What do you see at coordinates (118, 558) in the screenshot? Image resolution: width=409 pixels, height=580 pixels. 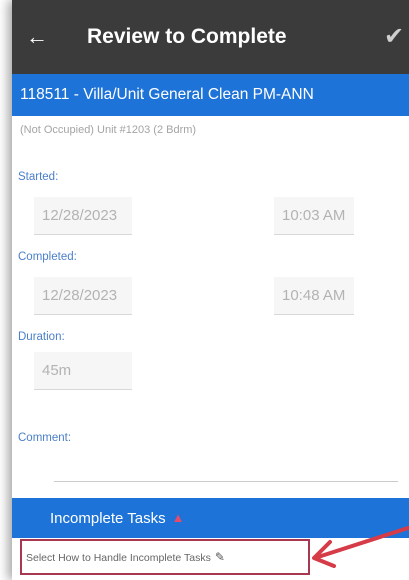 I see `handle-incomplete-tasks-label: Select How to Handle Incomplete Tasks` at bounding box center [118, 558].